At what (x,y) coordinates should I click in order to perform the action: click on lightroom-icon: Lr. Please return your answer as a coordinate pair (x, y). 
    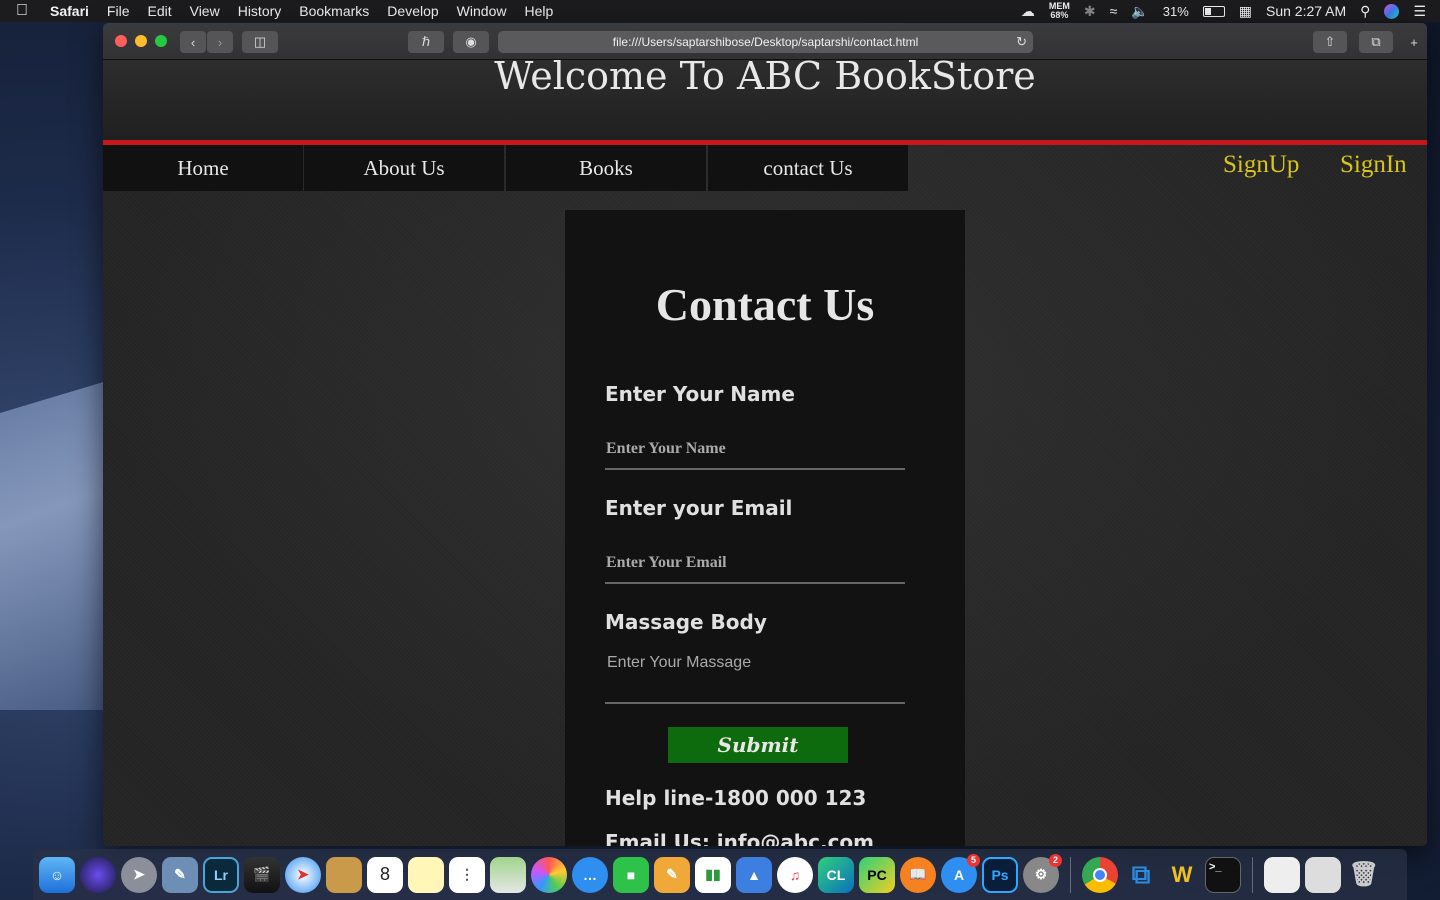
    Looking at the image, I should click on (221, 874).